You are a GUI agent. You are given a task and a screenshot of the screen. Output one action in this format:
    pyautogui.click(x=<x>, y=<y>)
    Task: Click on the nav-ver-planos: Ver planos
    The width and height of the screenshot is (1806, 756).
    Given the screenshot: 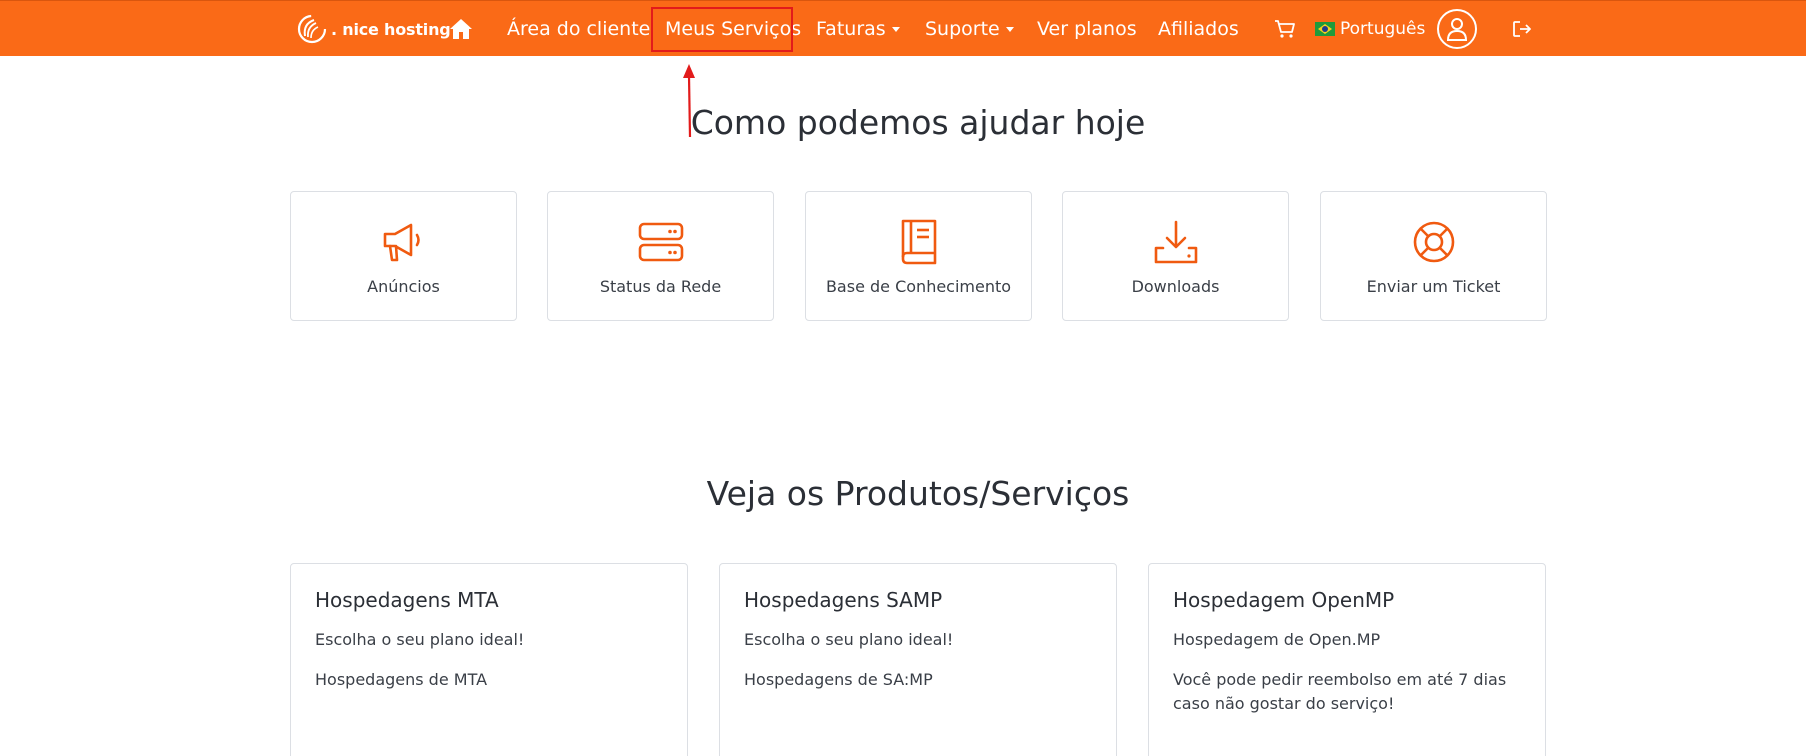 What is the action you would take?
    pyautogui.click(x=1087, y=29)
    